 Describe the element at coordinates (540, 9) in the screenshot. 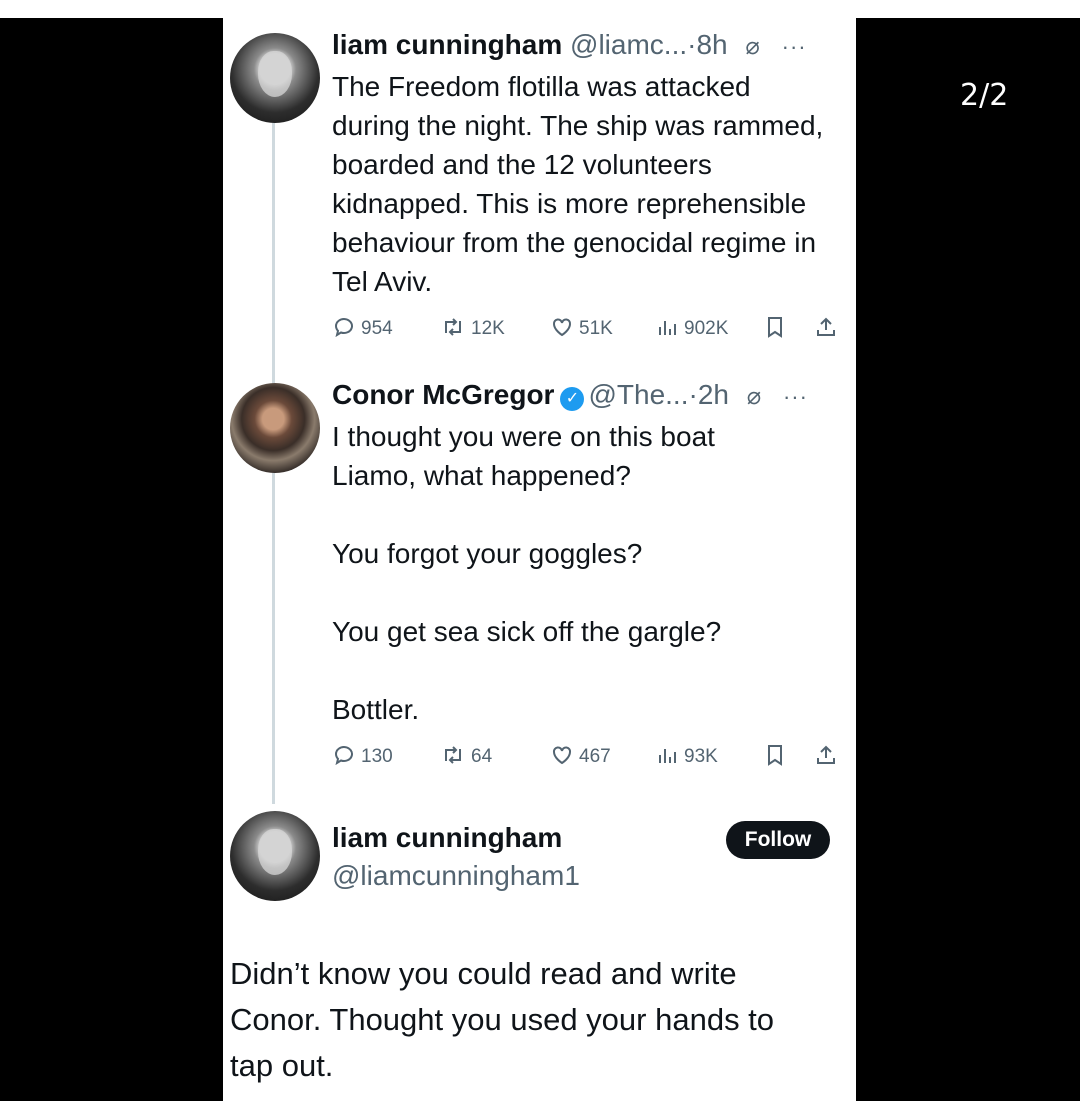

I see `top-edge` at that location.